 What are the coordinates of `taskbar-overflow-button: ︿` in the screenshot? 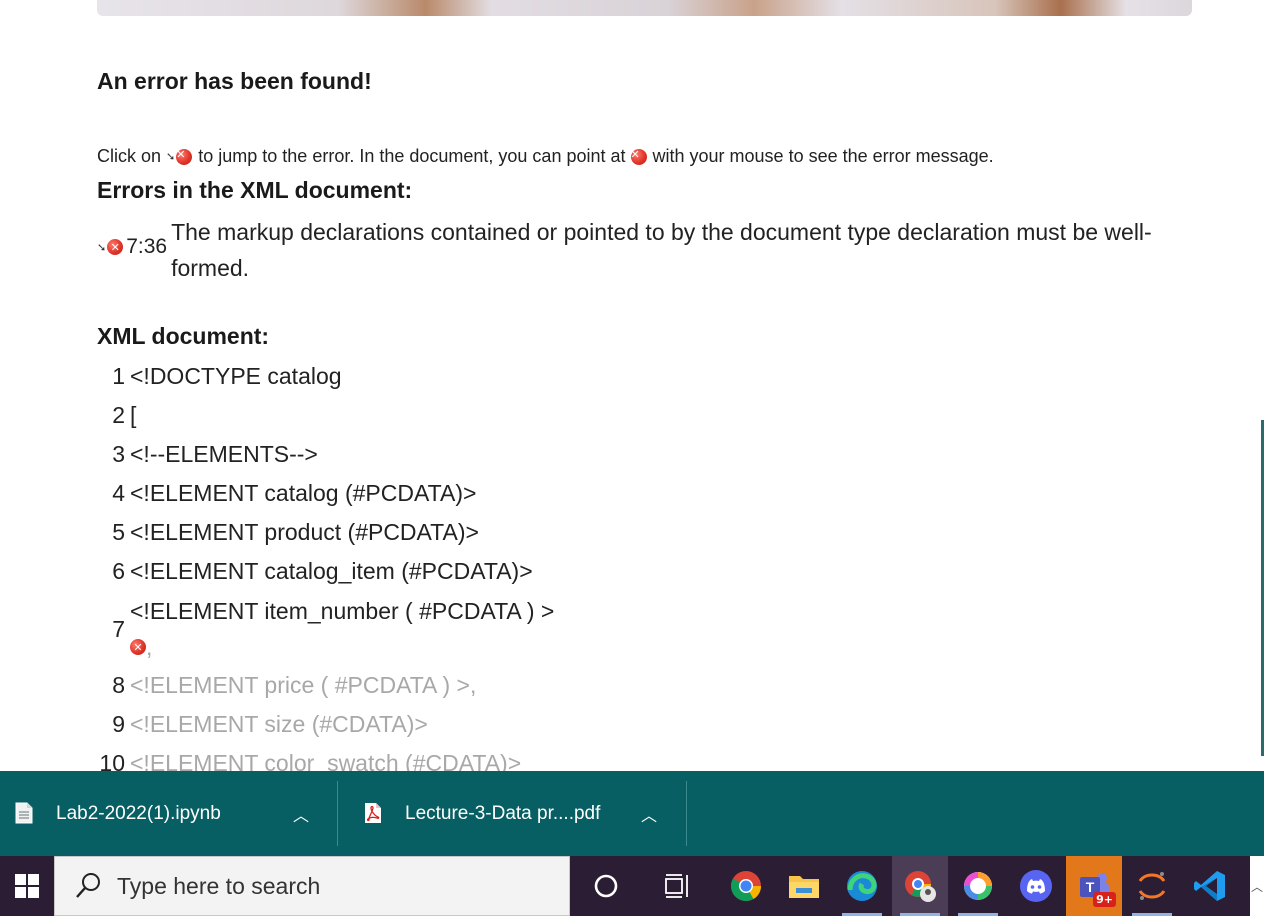 It's located at (1257, 886).